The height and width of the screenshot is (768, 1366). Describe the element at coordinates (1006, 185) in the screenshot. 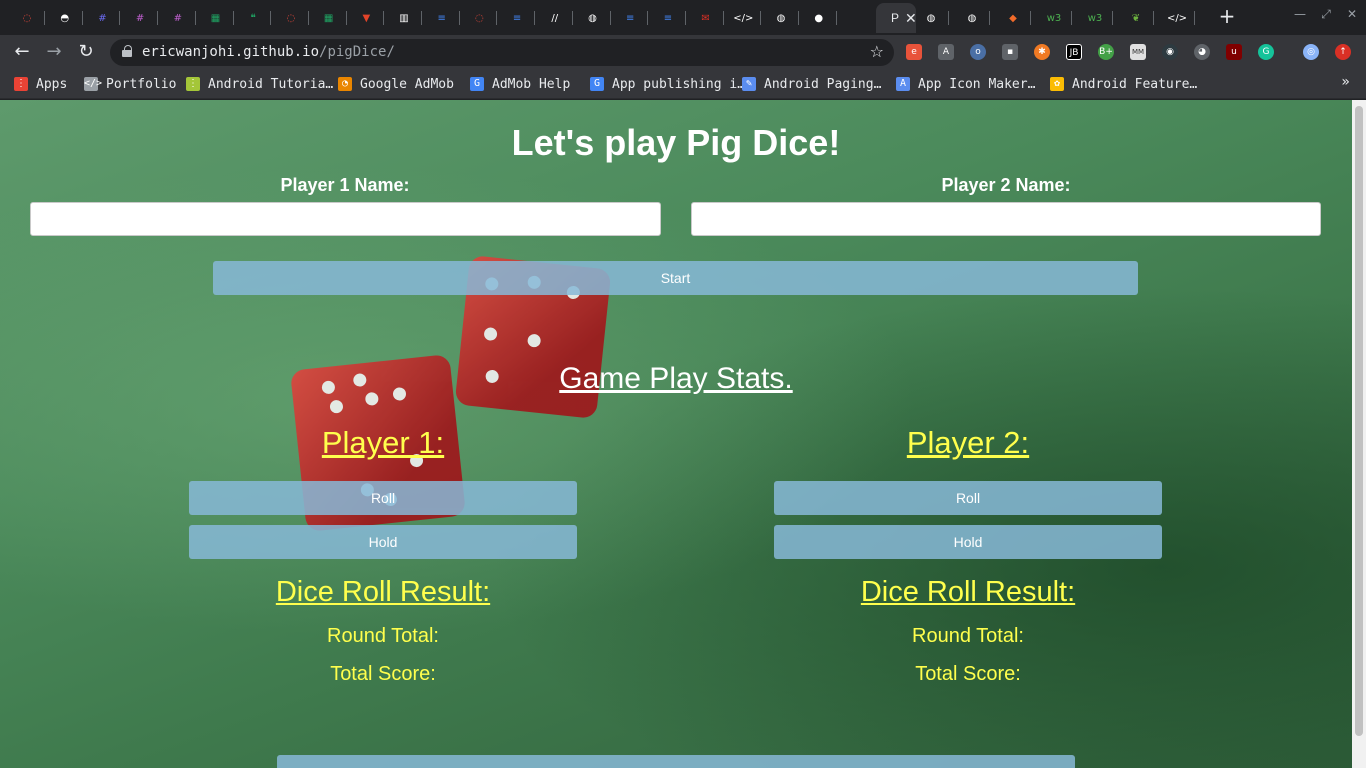

I see `player2-name-label: Player 2 Name:` at that location.